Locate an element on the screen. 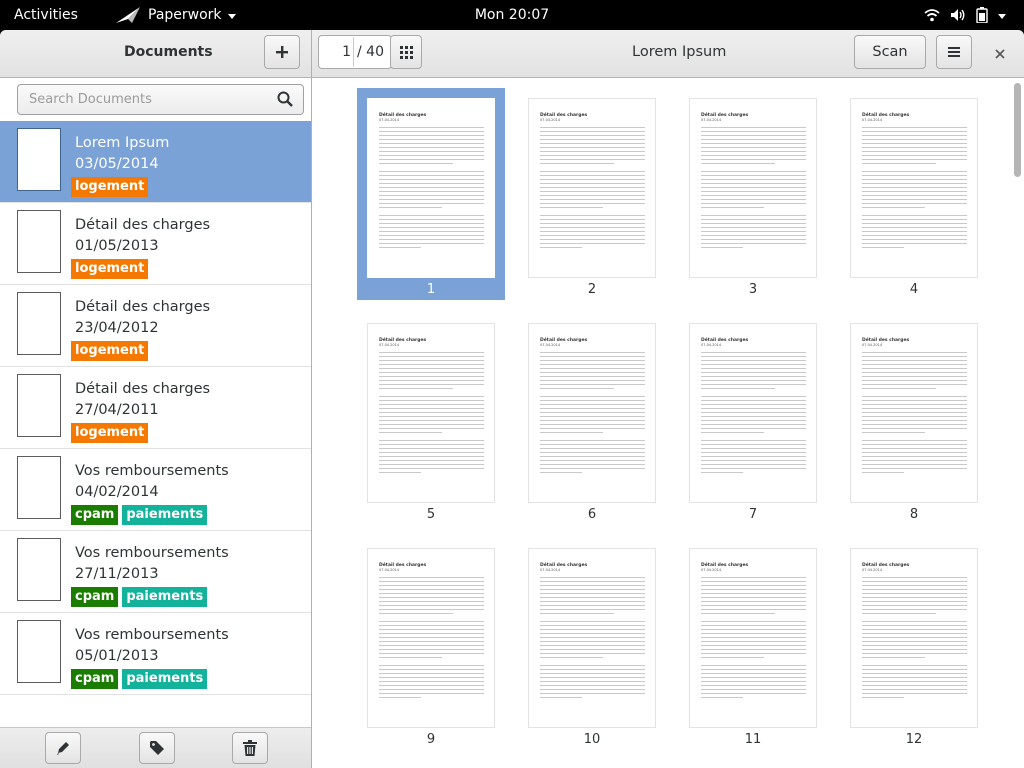  edit-document-button is located at coordinates (63, 748).